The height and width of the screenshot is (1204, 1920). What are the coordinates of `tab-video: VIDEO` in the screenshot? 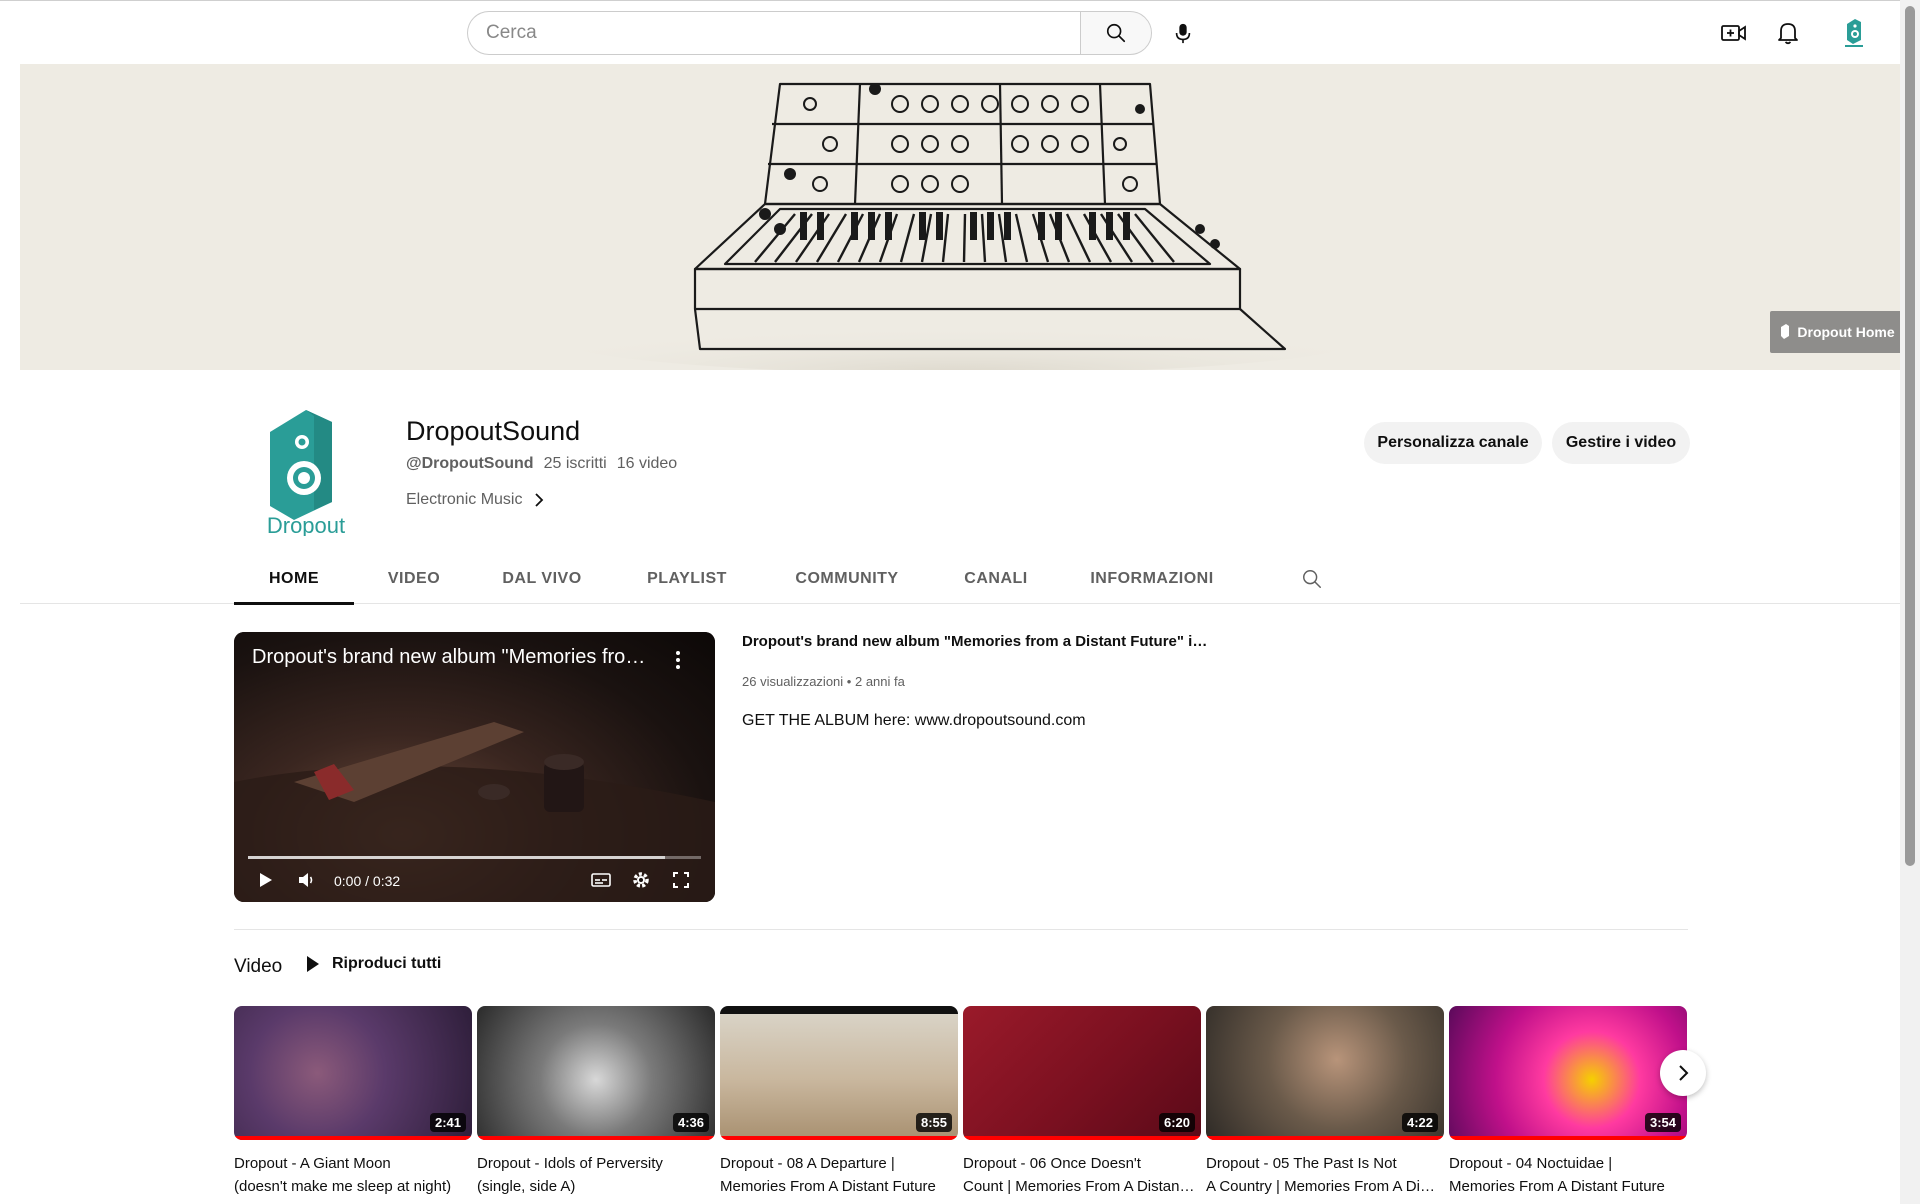 It's located at (414, 579).